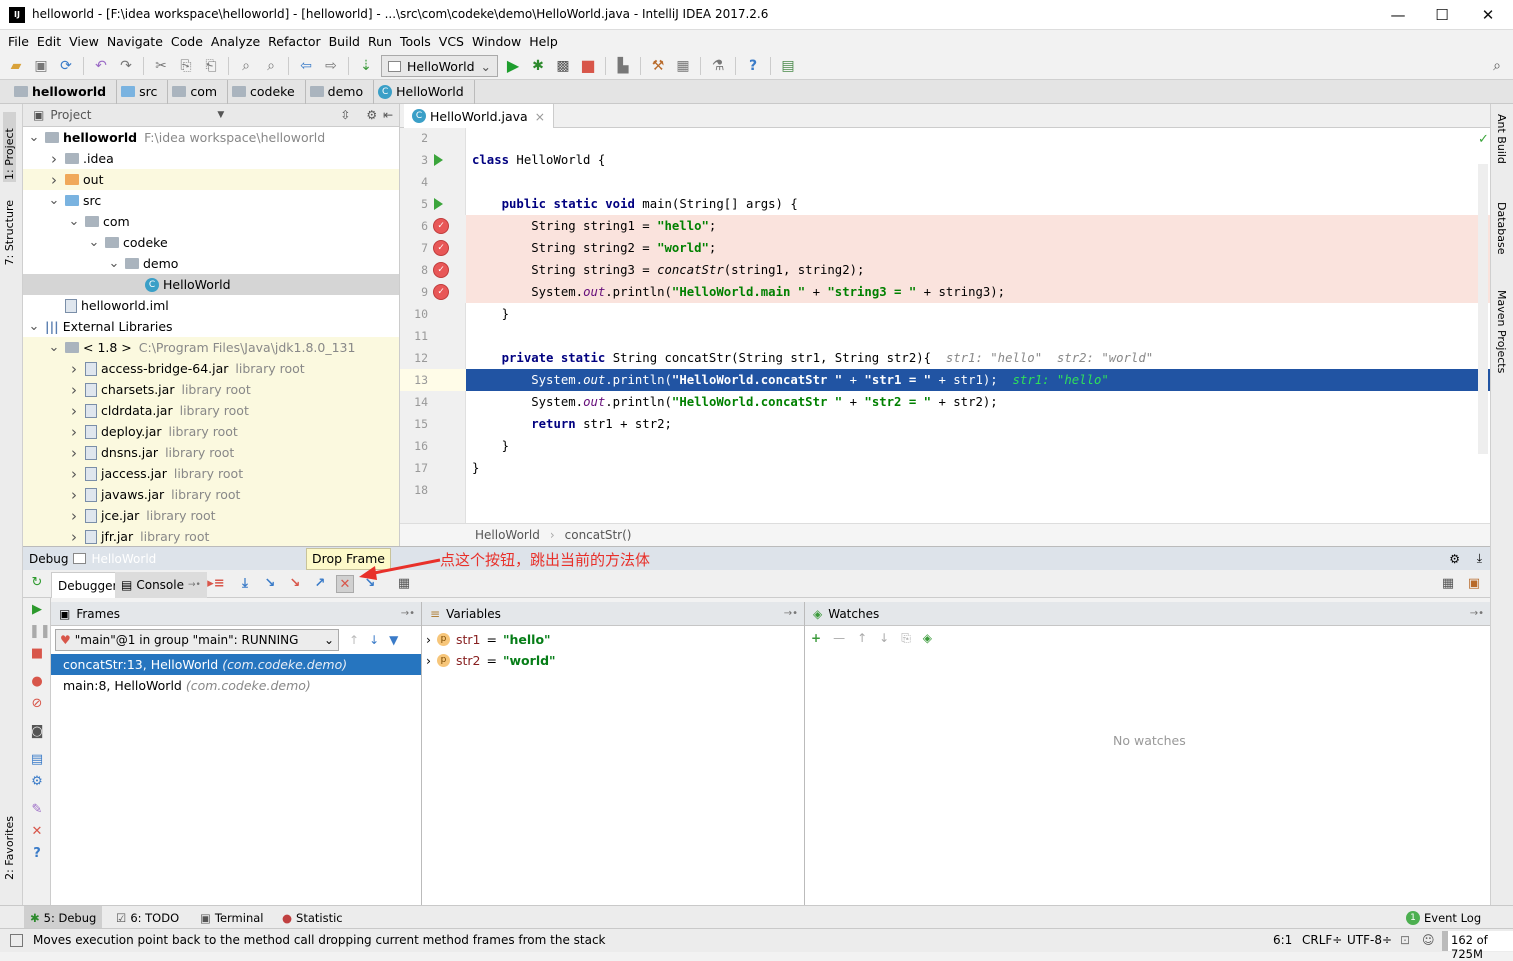  Describe the element at coordinates (135, 41) in the screenshot. I see `menu-navigate: Navigate` at that location.